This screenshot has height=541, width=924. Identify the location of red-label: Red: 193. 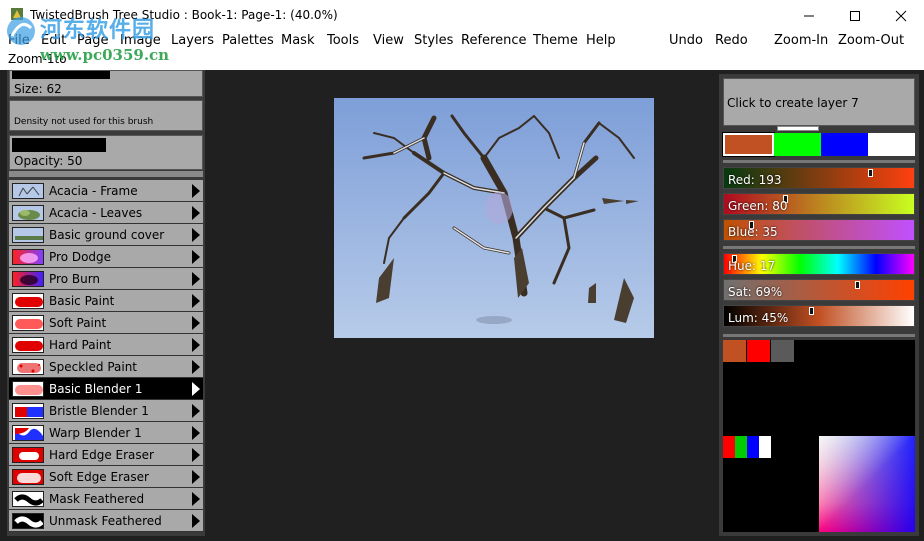
(755, 180).